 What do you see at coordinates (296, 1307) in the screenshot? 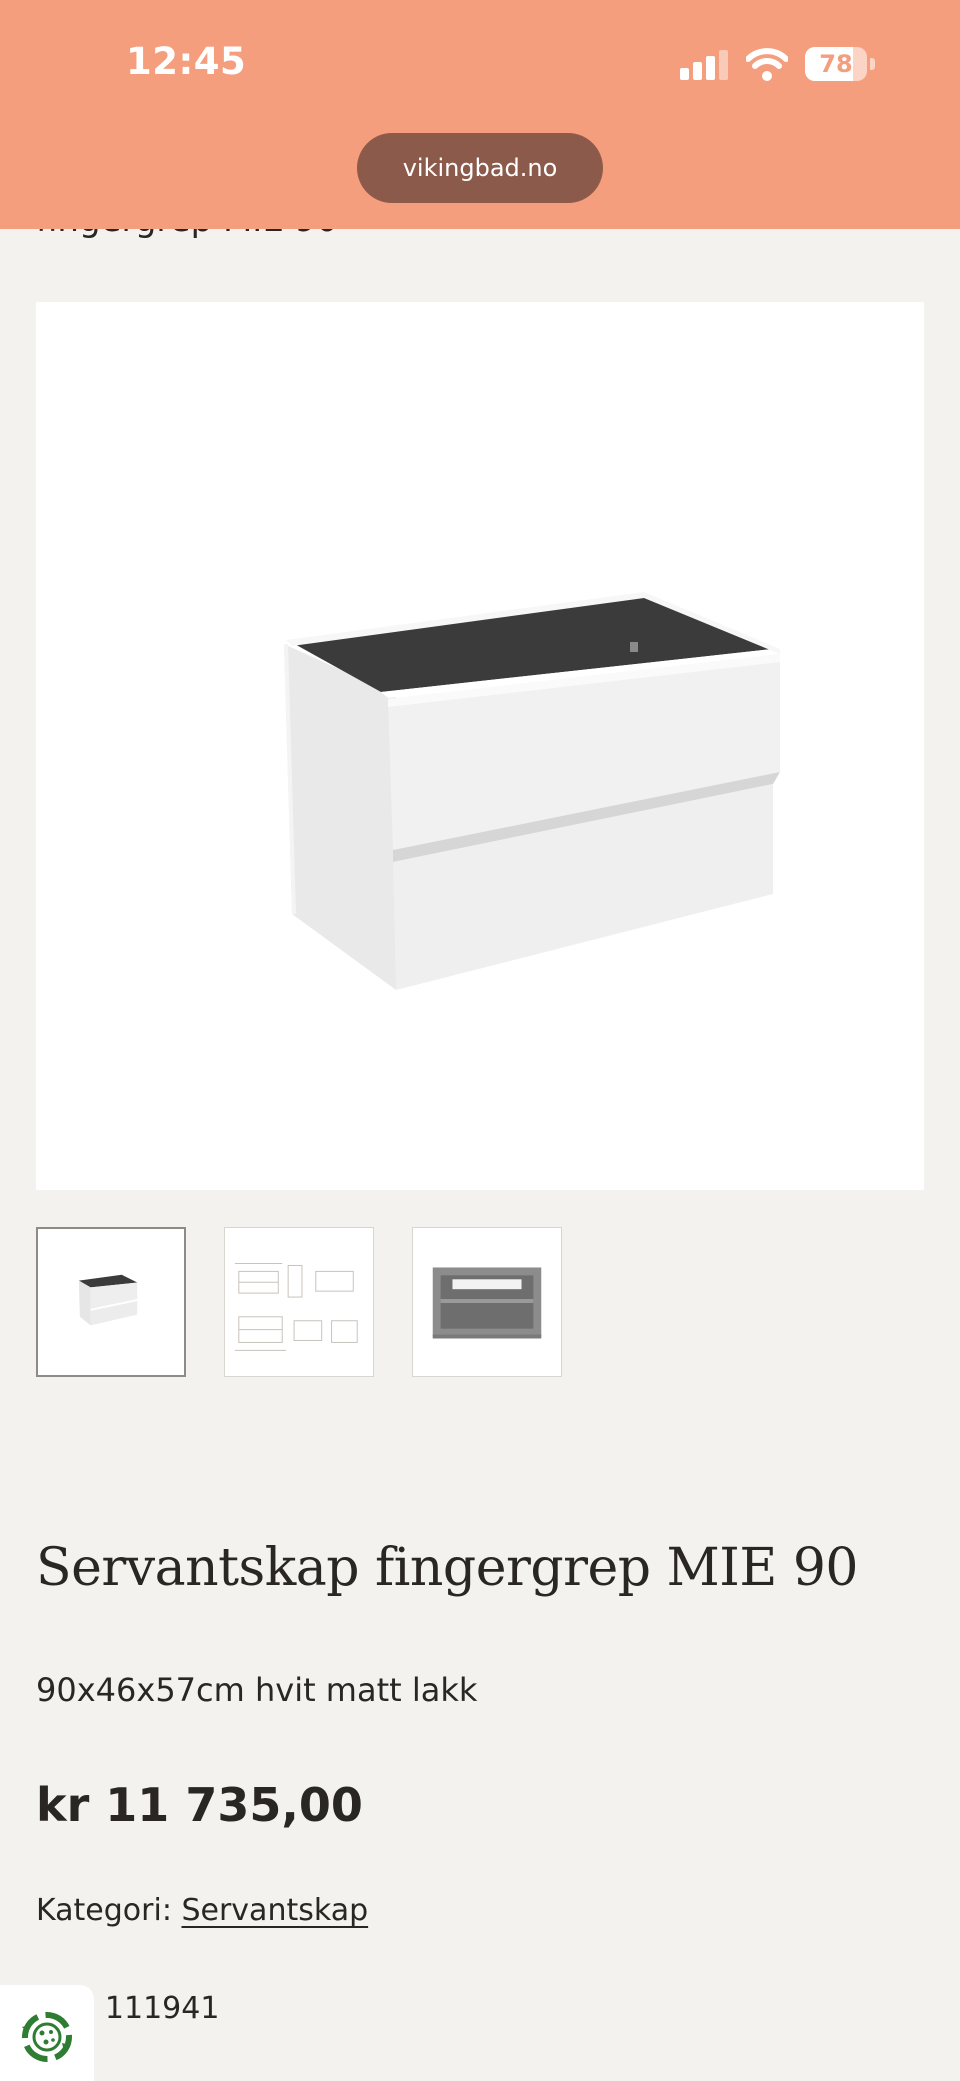
I see `technical-drawing-thumbnail-icon` at bounding box center [296, 1307].